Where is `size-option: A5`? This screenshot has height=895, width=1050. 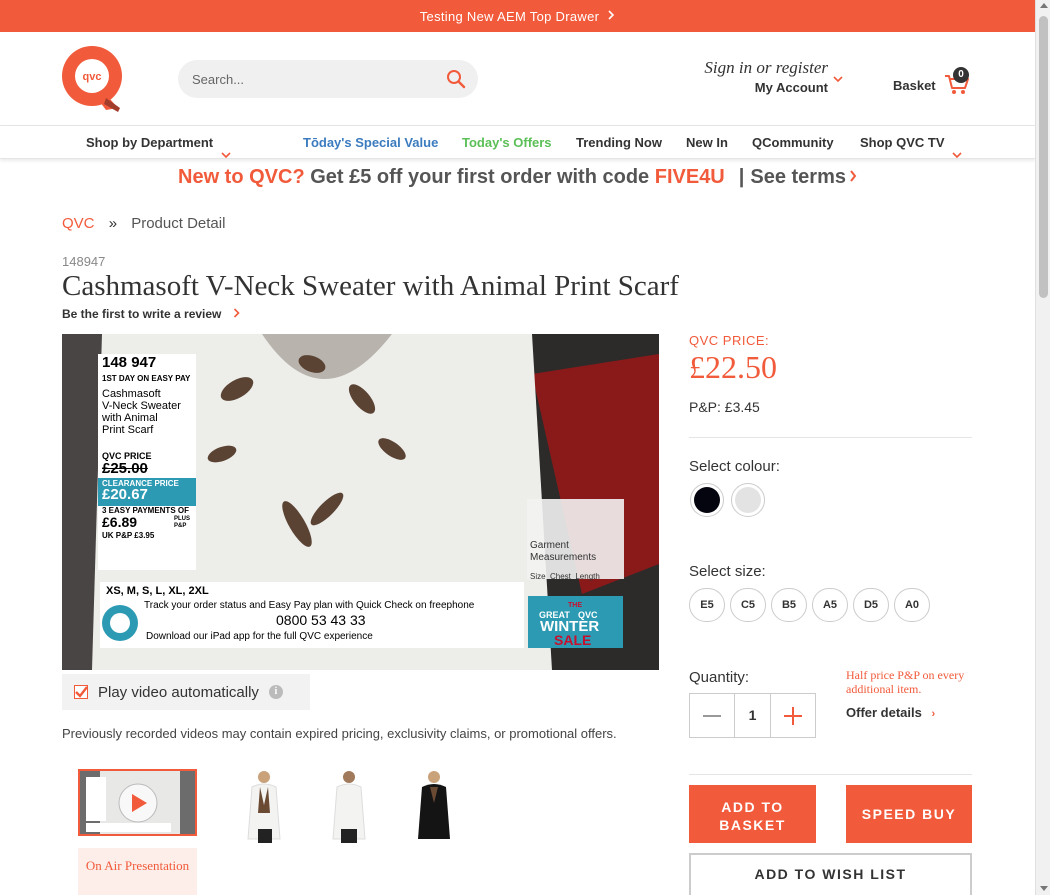
size-option: A5 is located at coordinates (830, 605).